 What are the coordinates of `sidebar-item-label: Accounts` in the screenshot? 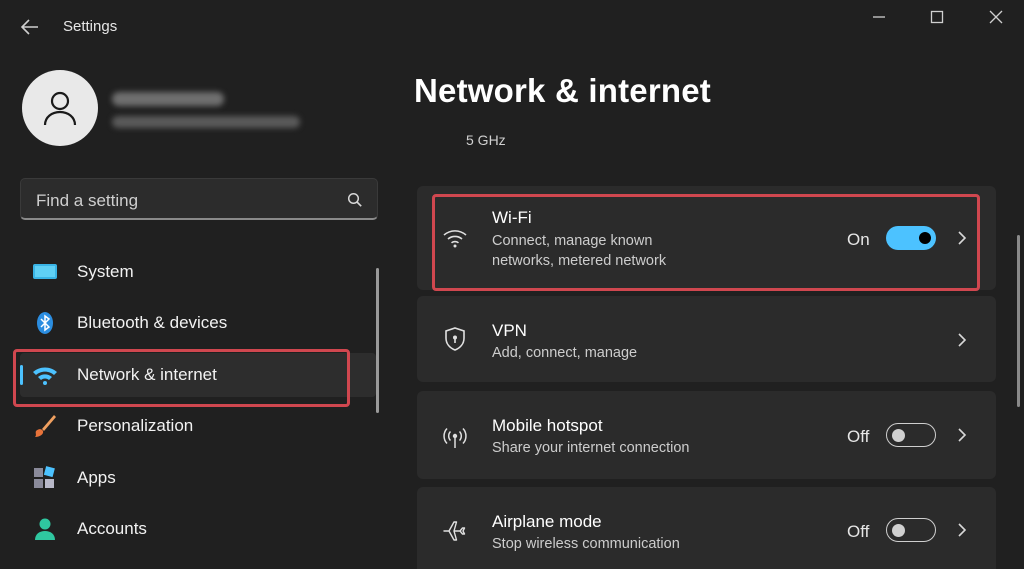 It's located at (112, 528).